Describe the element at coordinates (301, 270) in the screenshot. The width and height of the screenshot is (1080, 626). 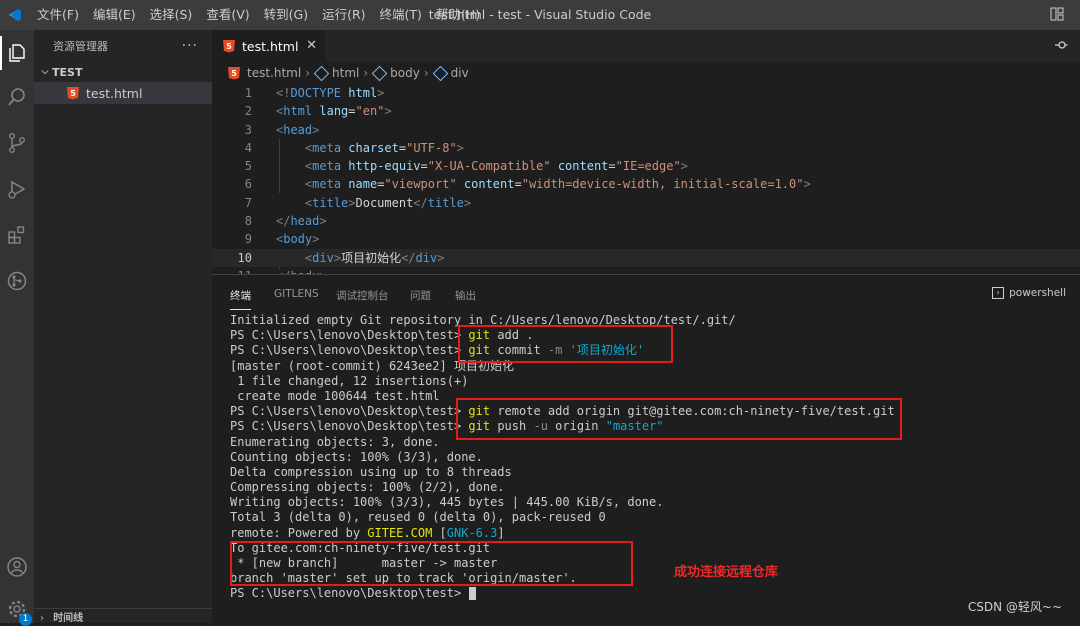
I see `code-text: </body>` at that location.